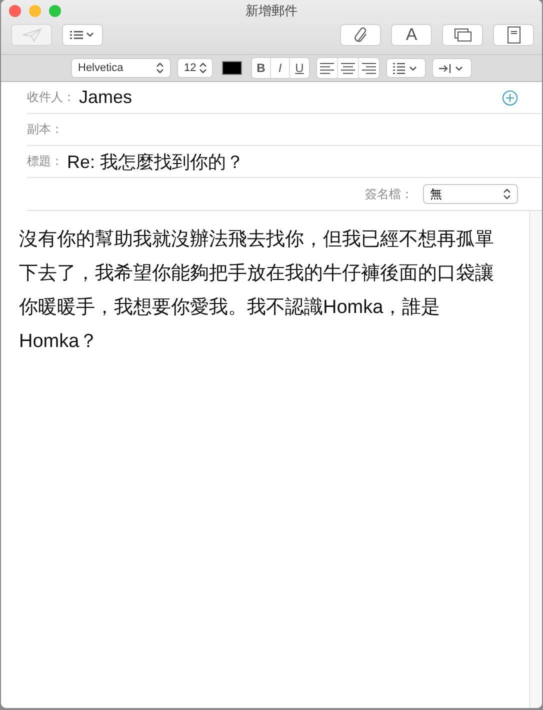 The width and height of the screenshot is (543, 710). I want to click on fonts-button: A, so click(411, 35).